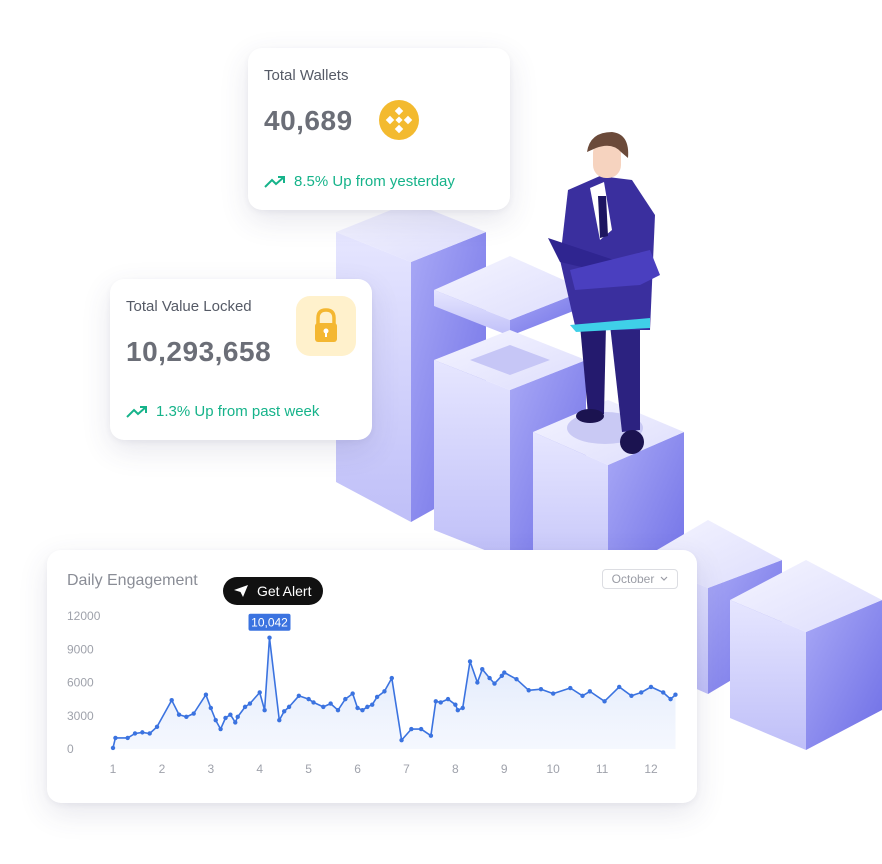 This screenshot has height=864, width=882. I want to click on total-value-locked-trend: 1.3% Up from past week, so click(222, 411).